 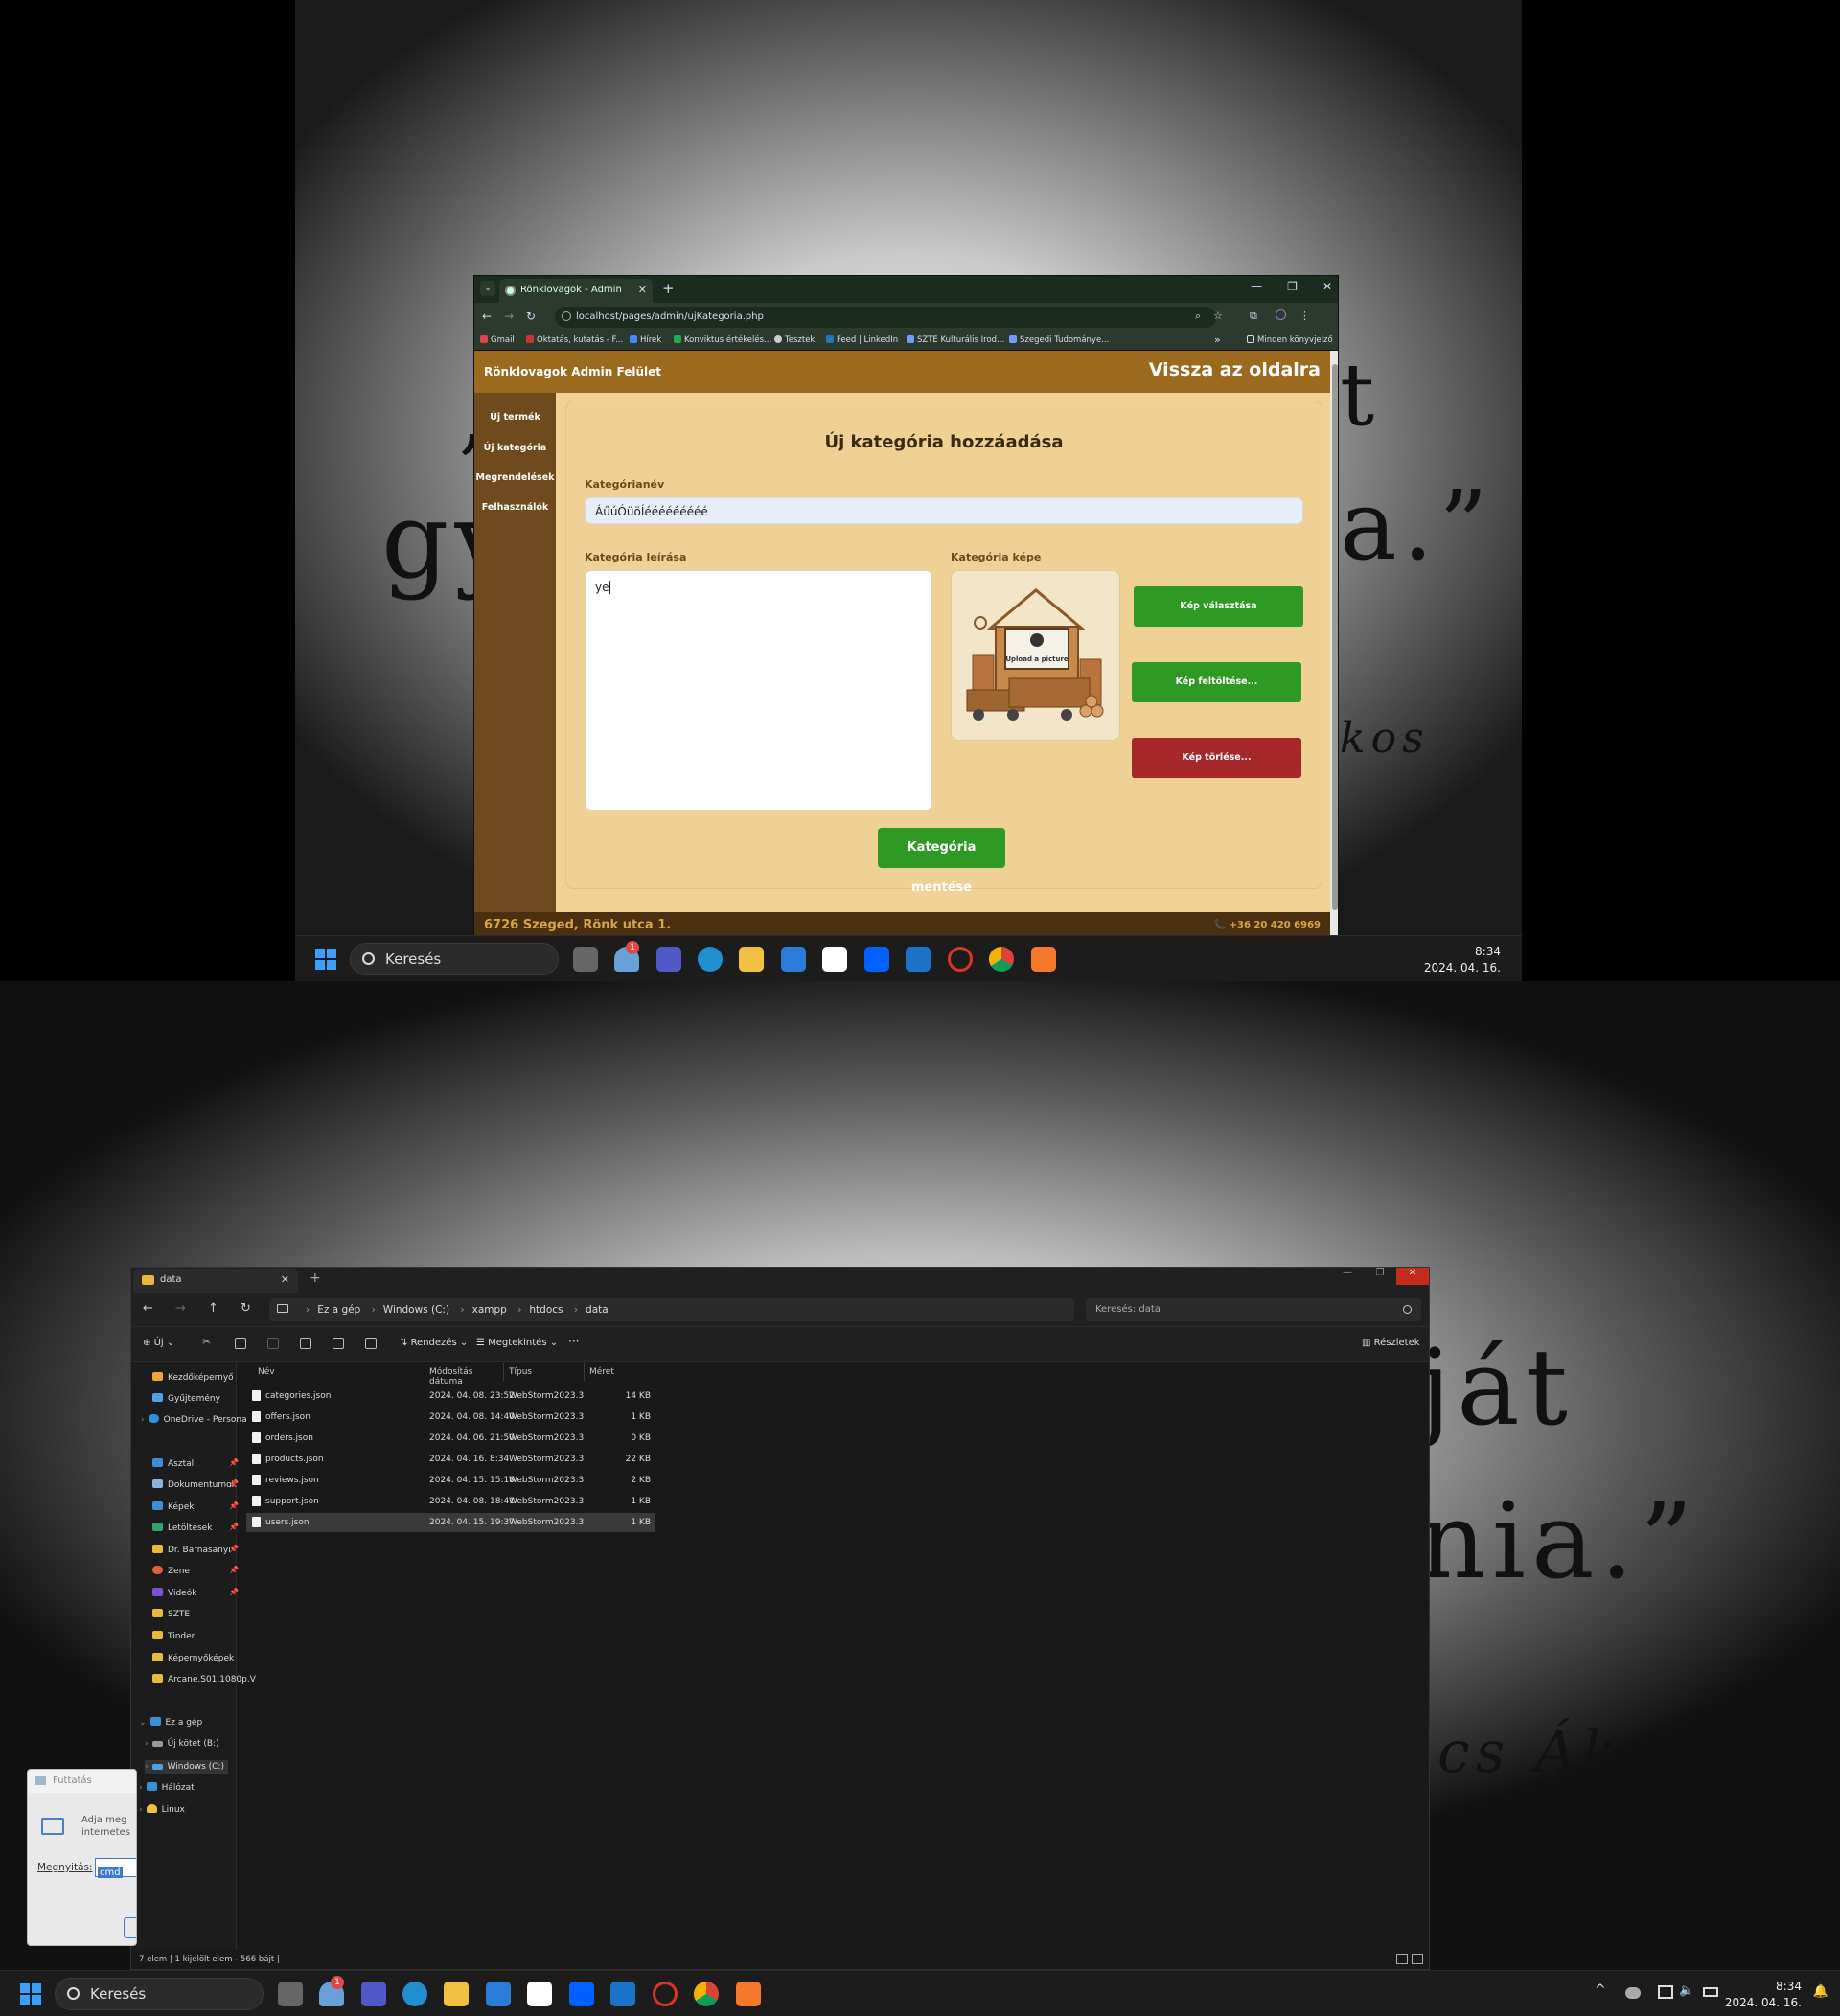 What do you see at coordinates (566, 316) in the screenshot?
I see `site-info-icon` at bounding box center [566, 316].